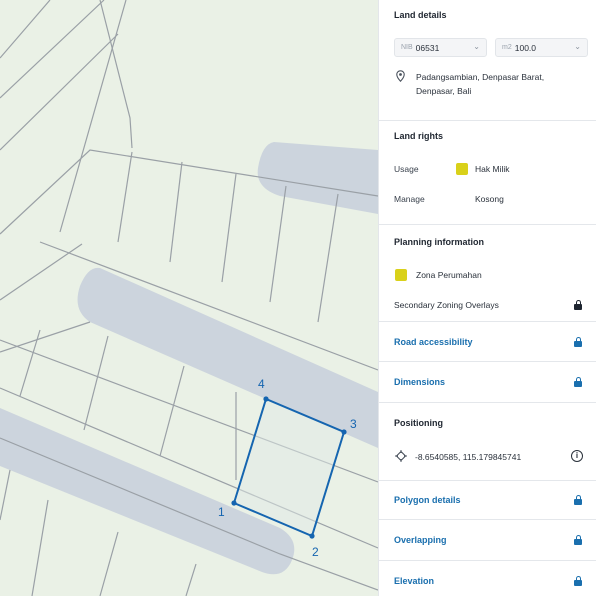  Describe the element at coordinates (418, 136) in the screenshot. I see `land-rights-title: Land rights` at that location.